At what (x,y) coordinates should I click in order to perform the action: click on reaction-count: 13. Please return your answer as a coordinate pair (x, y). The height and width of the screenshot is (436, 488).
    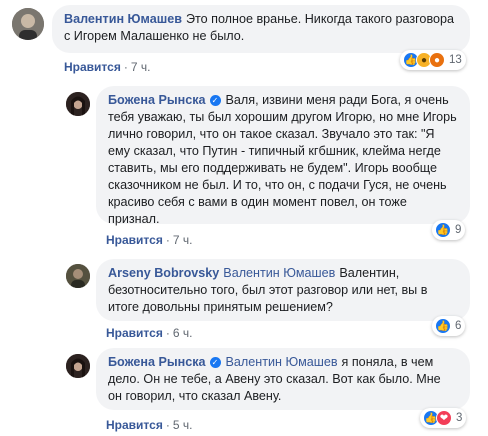
    Looking at the image, I should click on (455, 60).